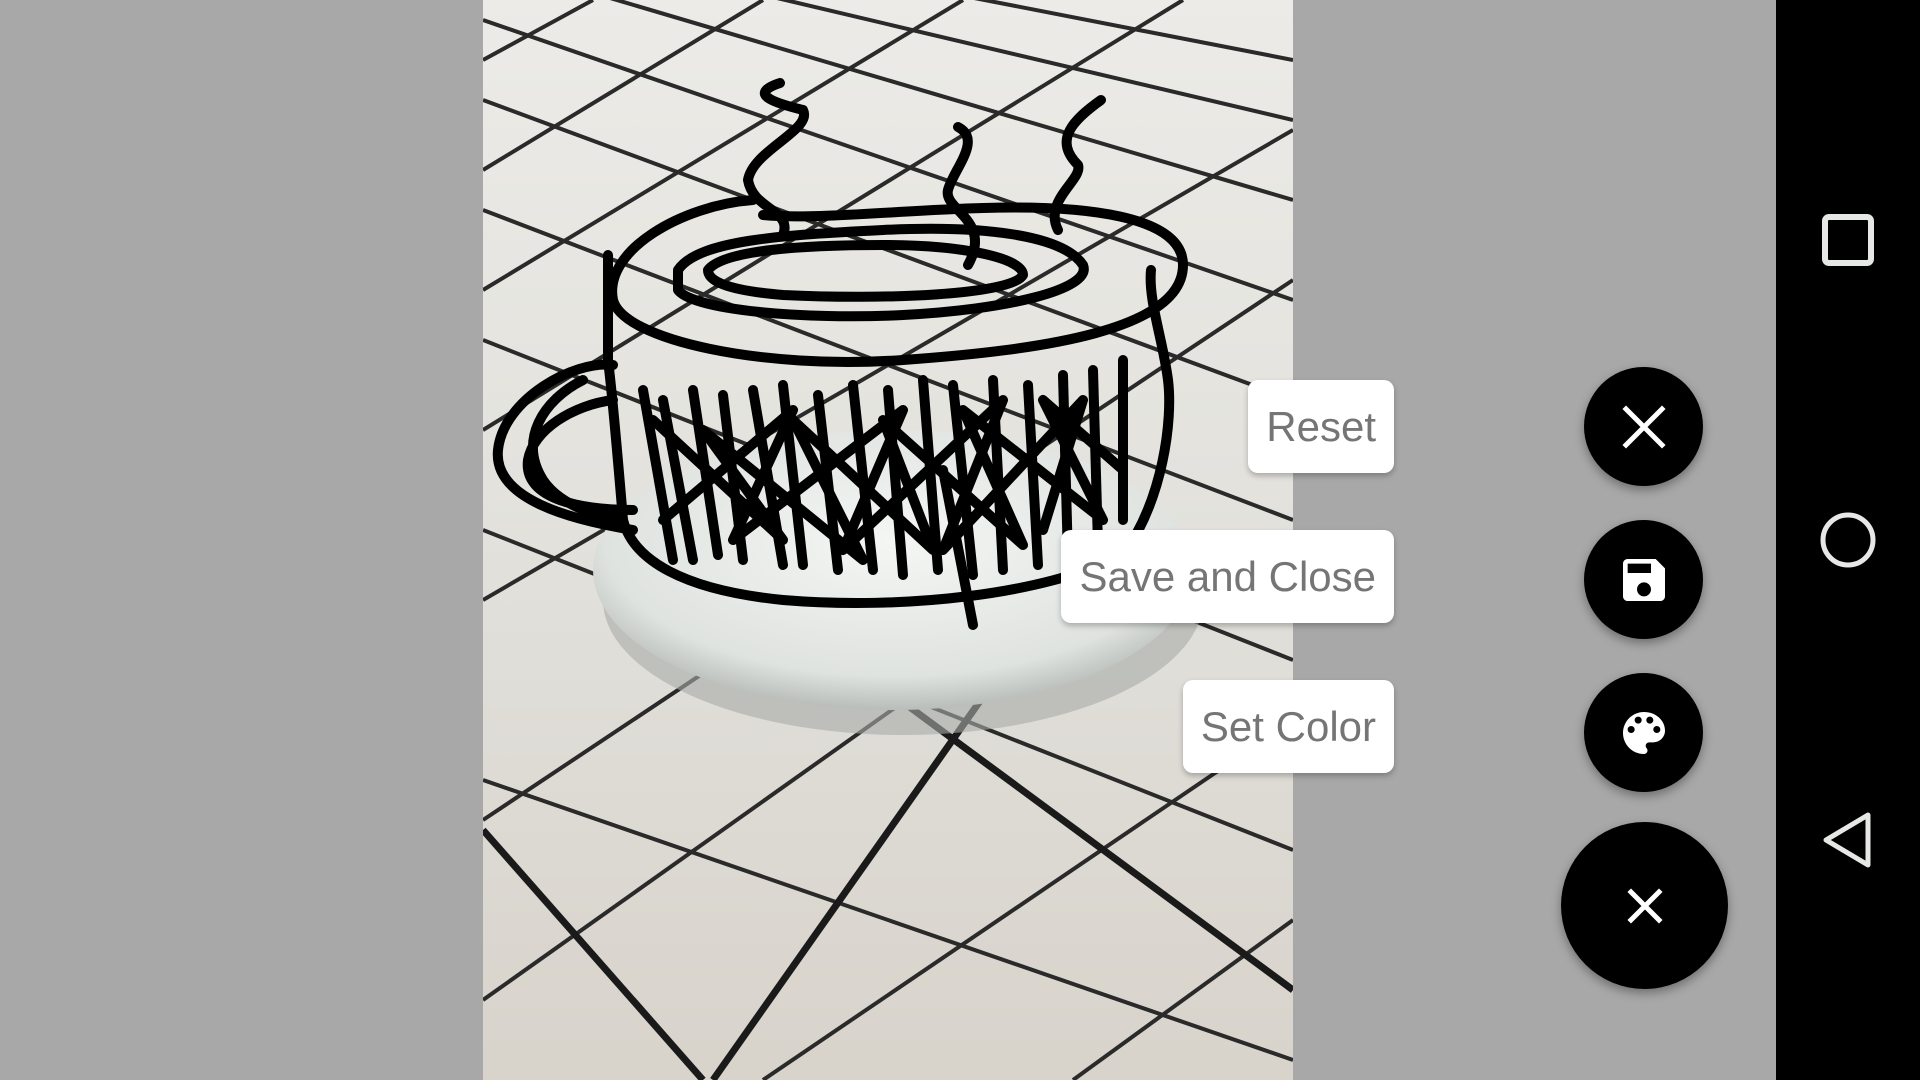 The image size is (1920, 1080). I want to click on reset-label-button: Reset, so click(1321, 426).